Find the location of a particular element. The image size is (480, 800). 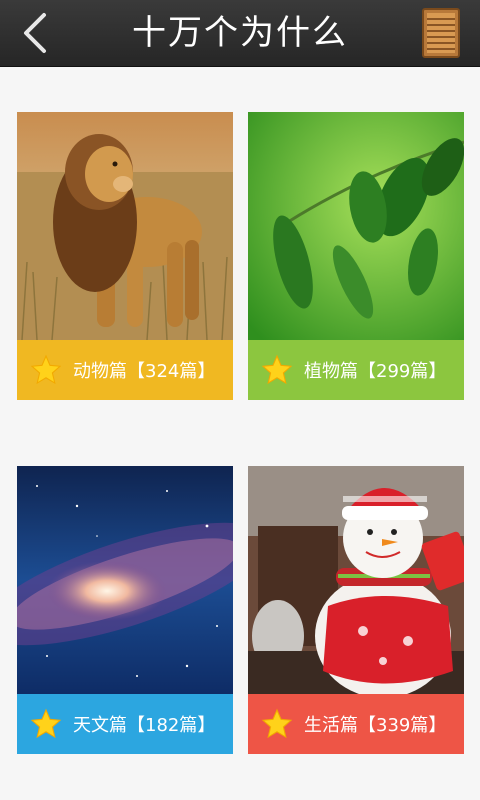

category-label: 生活篇【339篇】 is located at coordinates (375, 725).